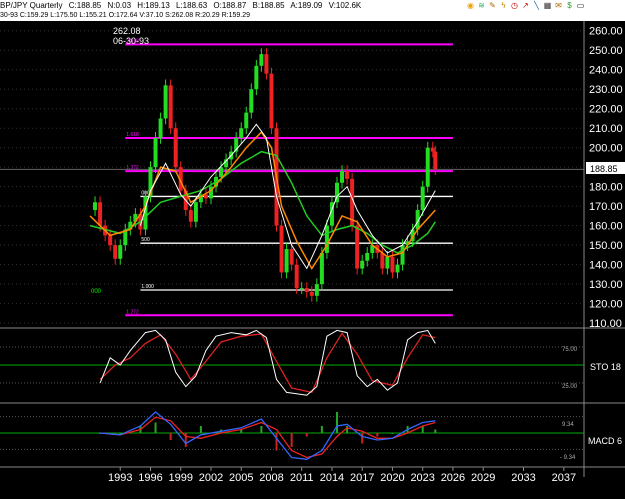 This screenshot has width=625, height=499. Describe the element at coordinates (606, 51) in the screenshot. I see `y-tick-label: 250.00` at that location.